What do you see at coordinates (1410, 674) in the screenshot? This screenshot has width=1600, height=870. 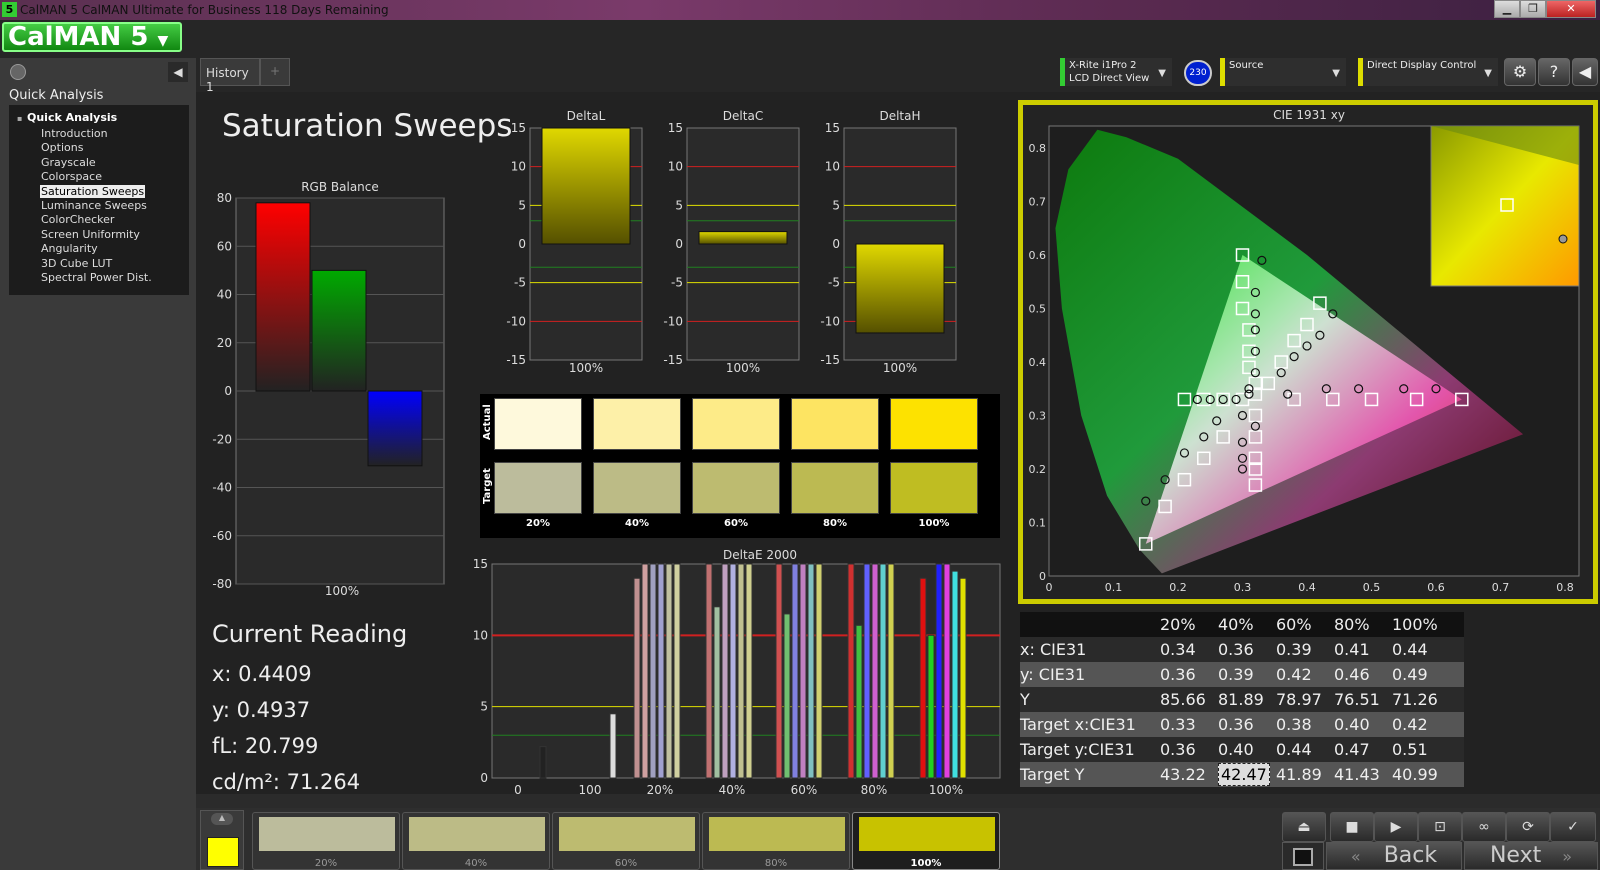 I see `table-cell: 0.49` at bounding box center [1410, 674].